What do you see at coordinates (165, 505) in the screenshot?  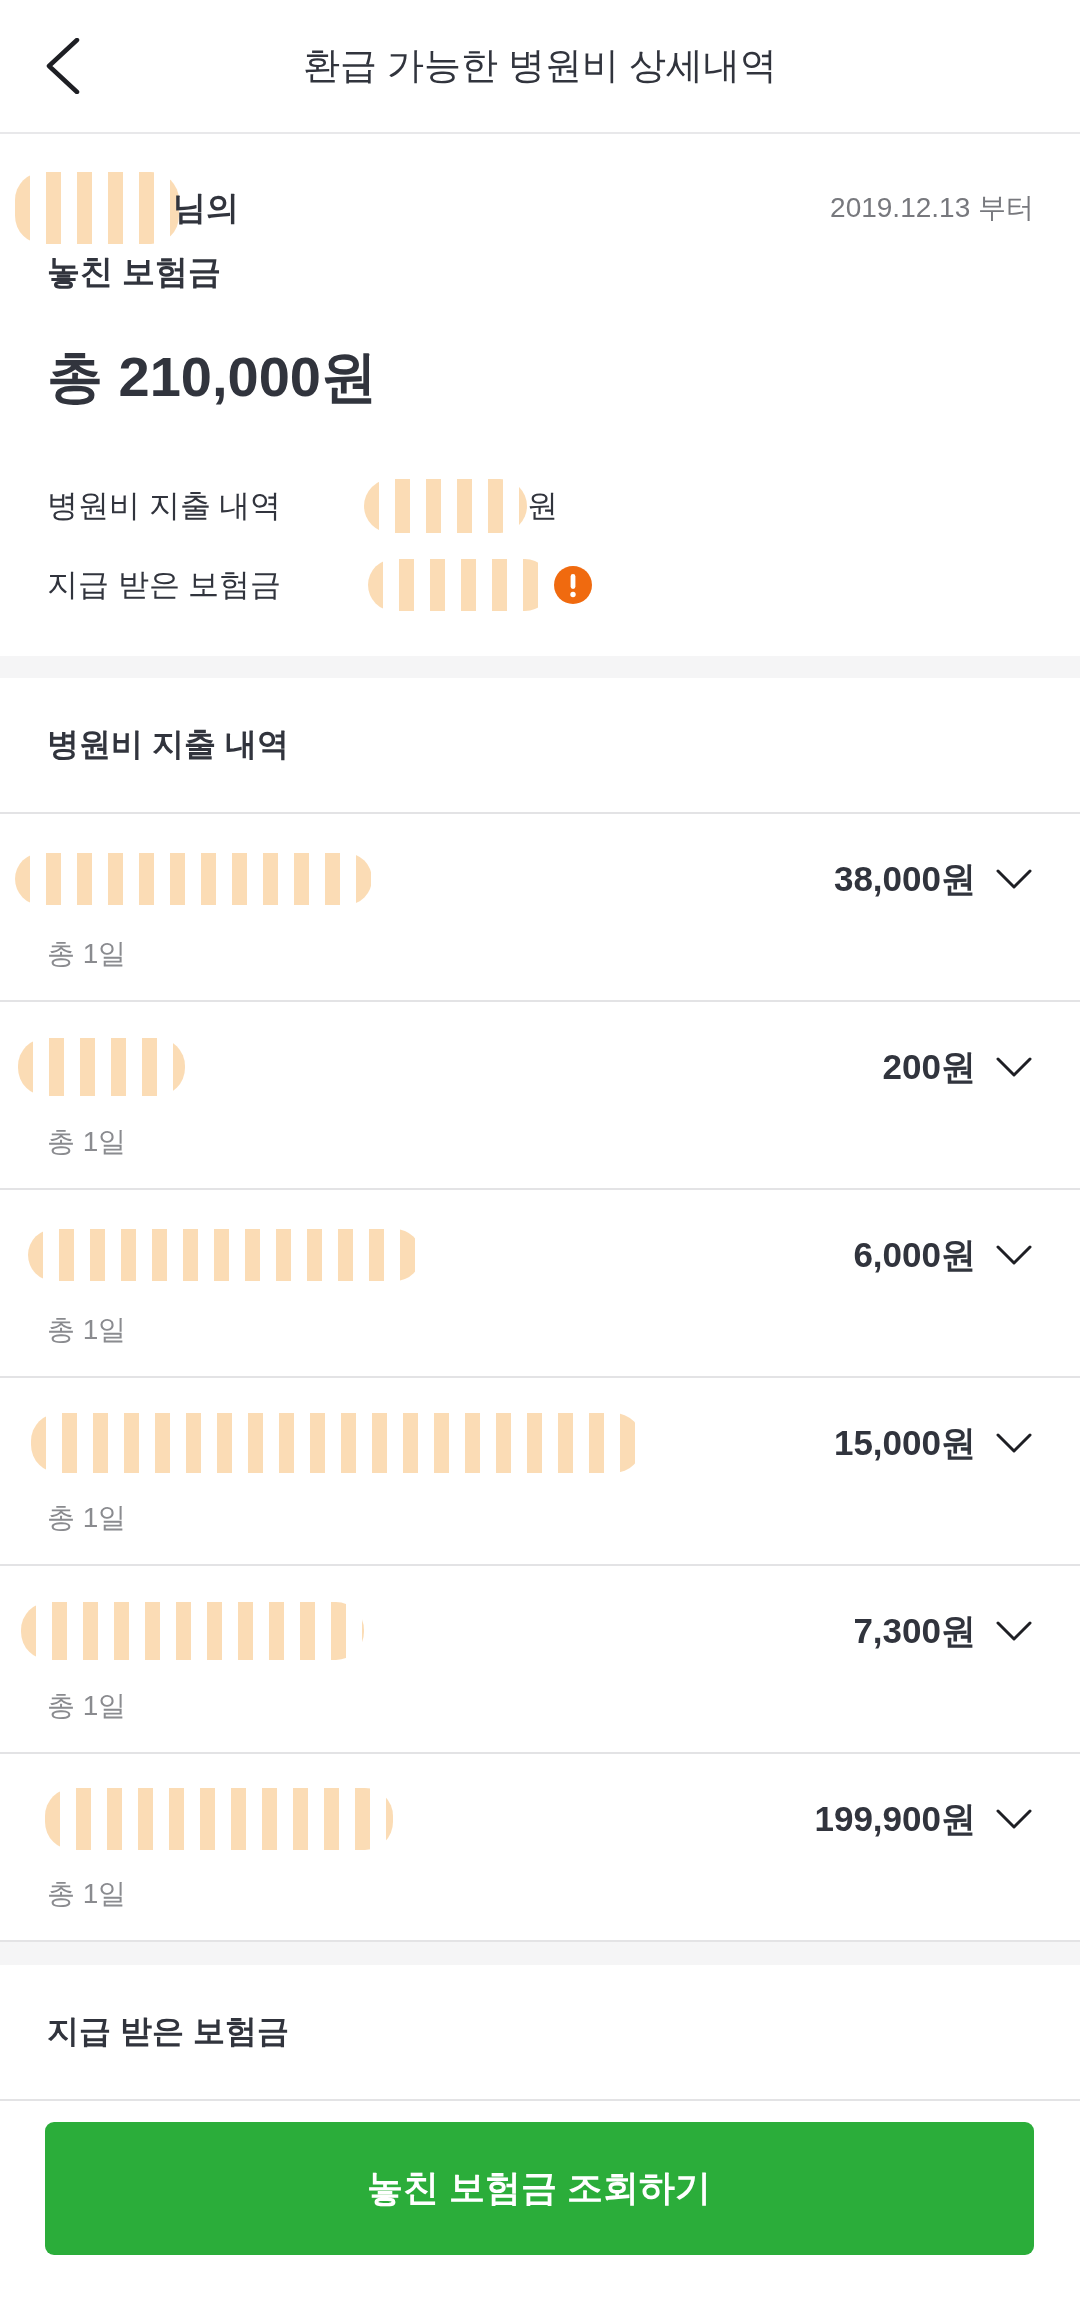 I see `detail-label: 병원비 지출 내역` at bounding box center [165, 505].